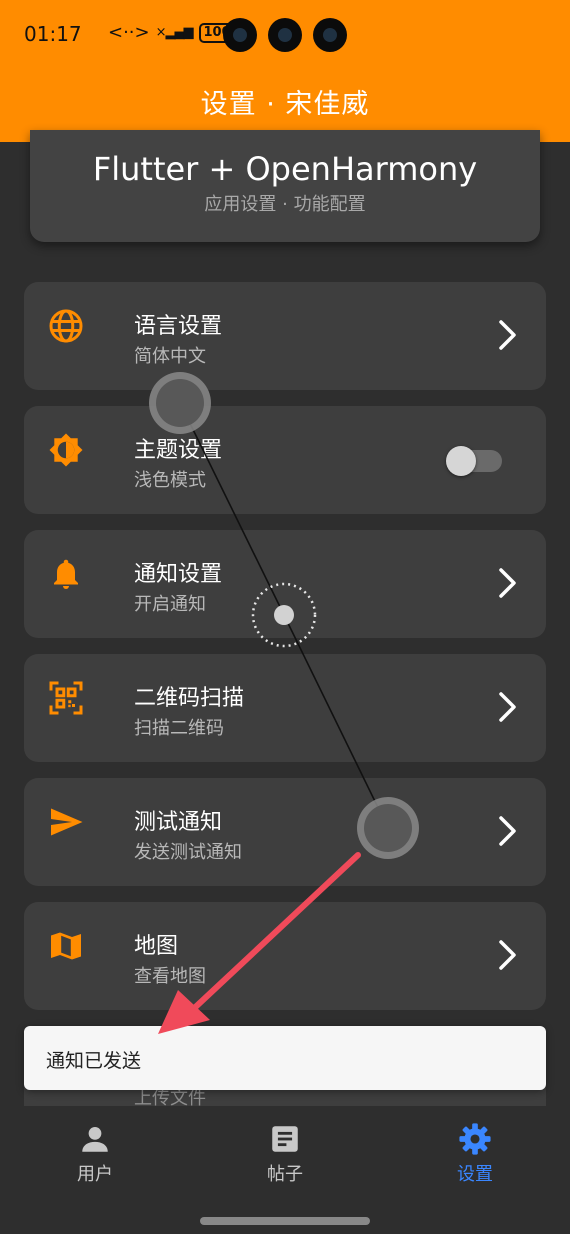 Image resolution: width=570 pixels, height=1234 pixels. I want to click on nav-label: 用户, so click(95, 1174).